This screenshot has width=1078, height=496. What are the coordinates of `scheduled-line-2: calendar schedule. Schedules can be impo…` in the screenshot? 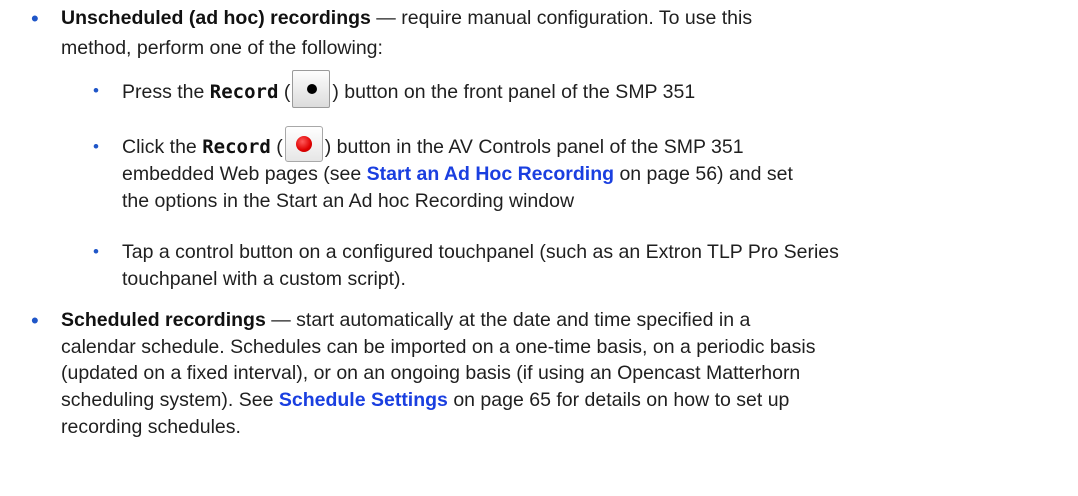 It's located at (438, 347).